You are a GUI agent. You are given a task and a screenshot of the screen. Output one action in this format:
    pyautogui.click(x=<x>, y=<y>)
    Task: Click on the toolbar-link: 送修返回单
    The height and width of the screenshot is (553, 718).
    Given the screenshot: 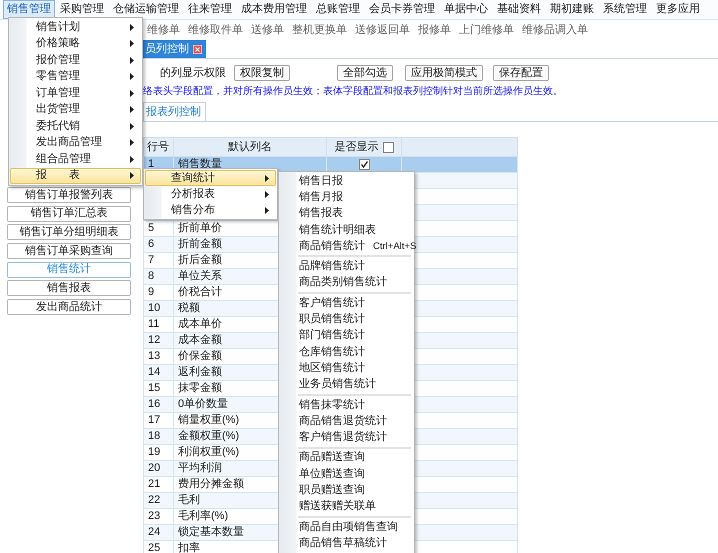 What is the action you would take?
    pyautogui.click(x=382, y=30)
    